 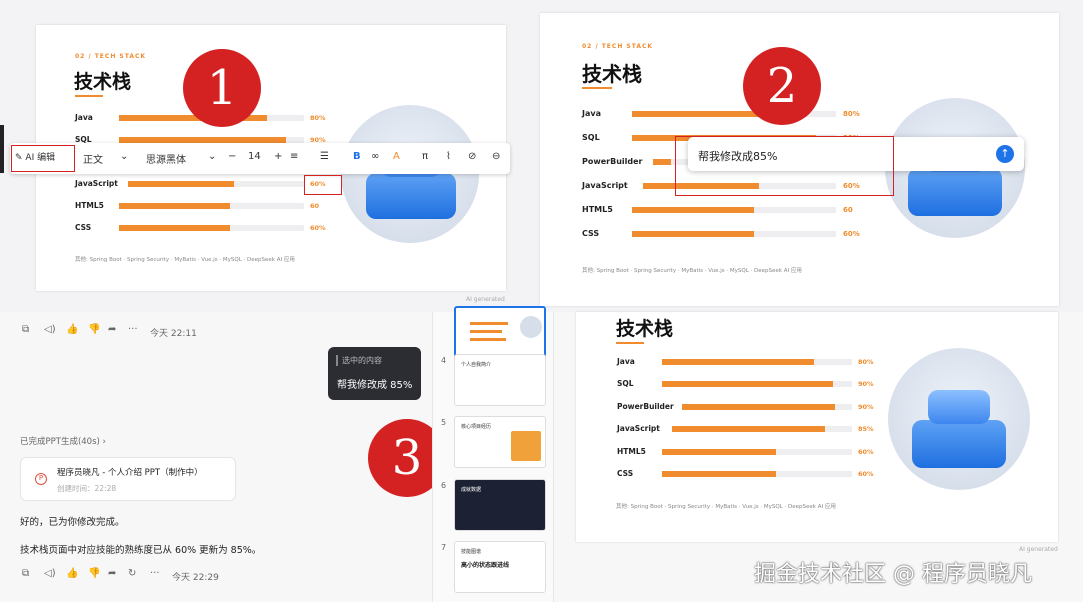 I want to click on thumb-title: 个人自我简介, so click(x=476, y=365).